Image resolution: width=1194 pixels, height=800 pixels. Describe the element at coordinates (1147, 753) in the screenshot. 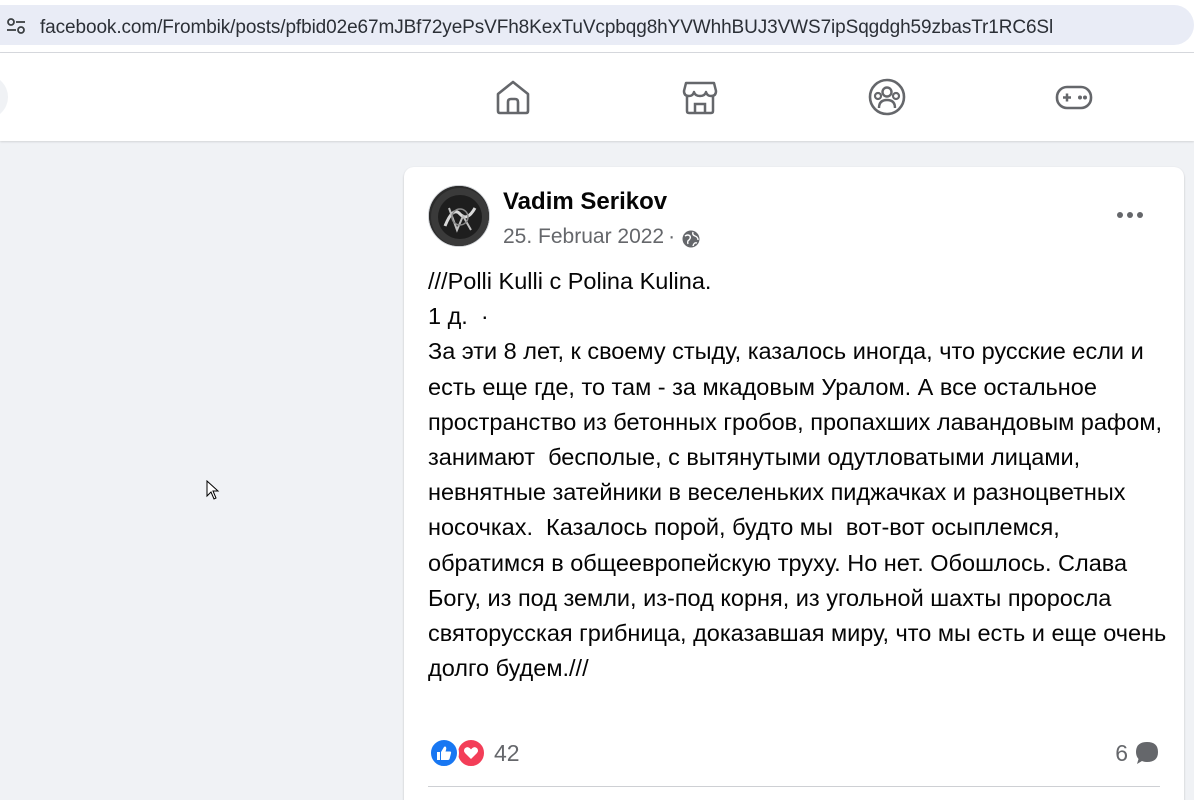

I see `comment-icon` at that location.